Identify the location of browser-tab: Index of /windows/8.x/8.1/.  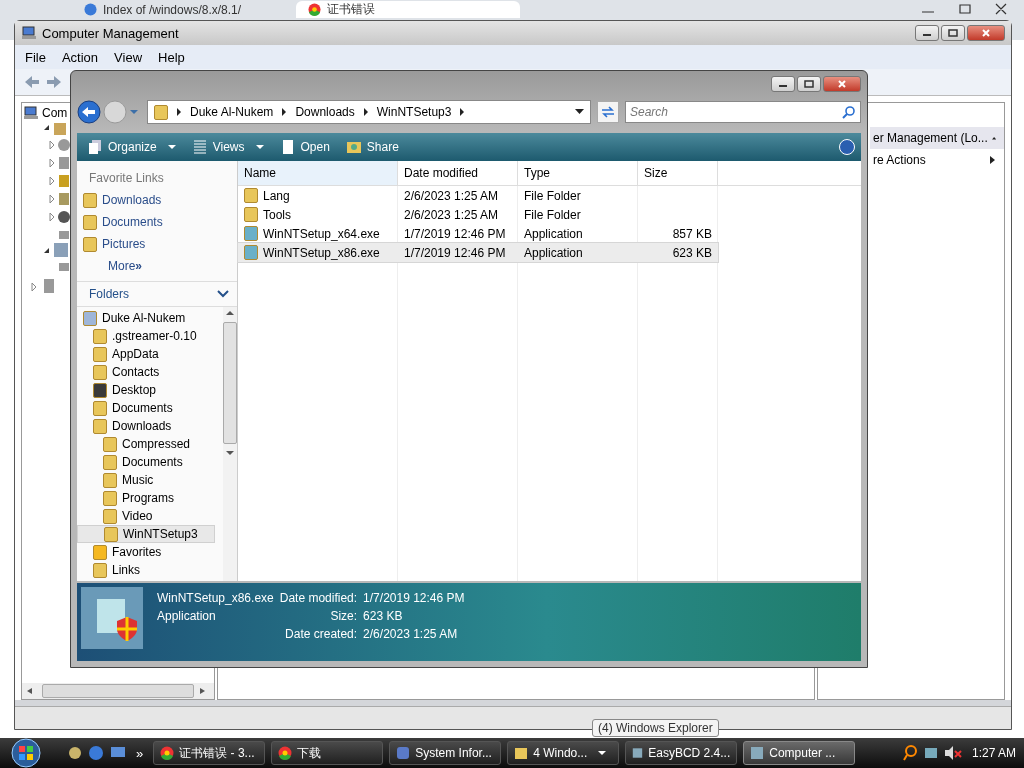
(184, 9).